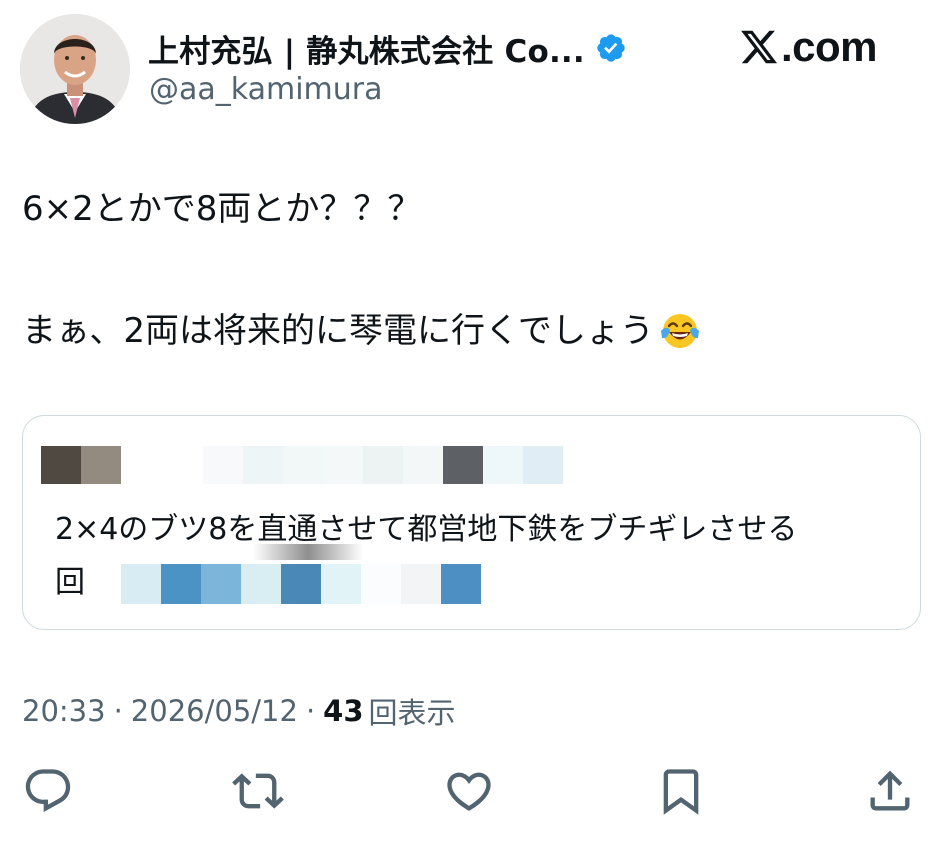 The width and height of the screenshot is (946, 847). I want to click on share-button, so click(890, 791).